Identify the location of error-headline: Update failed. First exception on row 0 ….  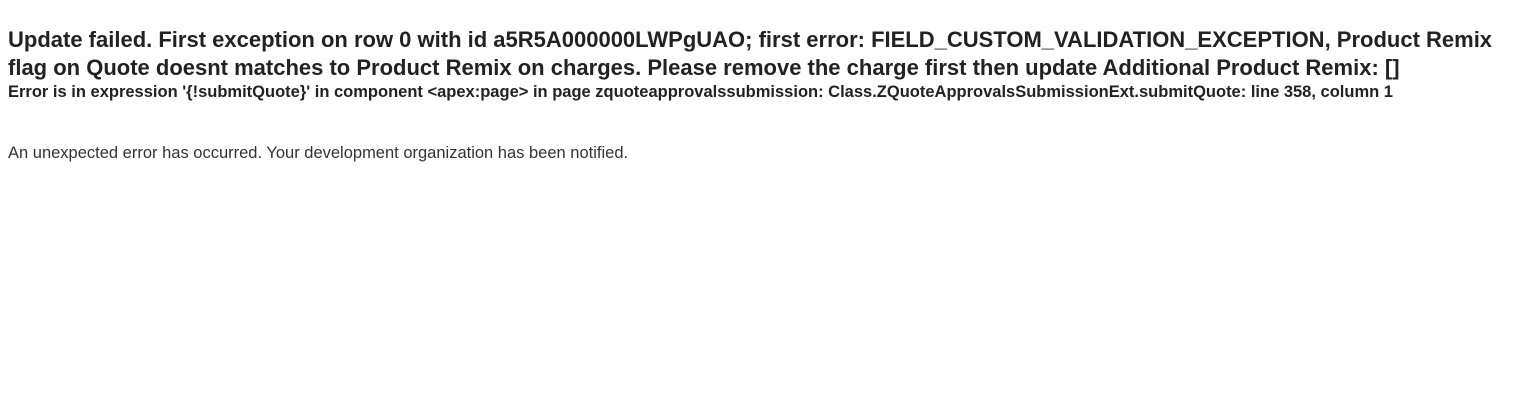
(750, 53).